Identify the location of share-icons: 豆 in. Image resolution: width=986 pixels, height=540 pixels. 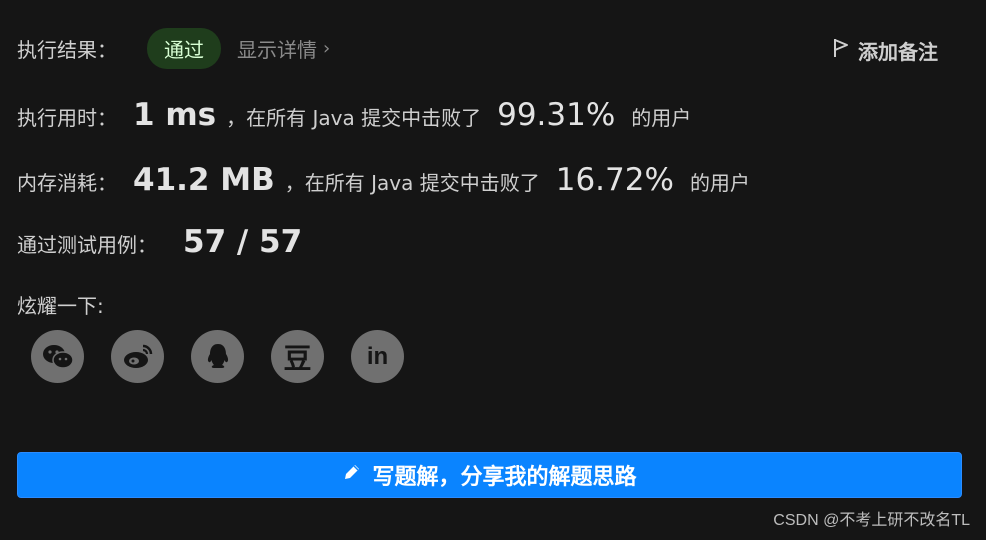
(217, 356).